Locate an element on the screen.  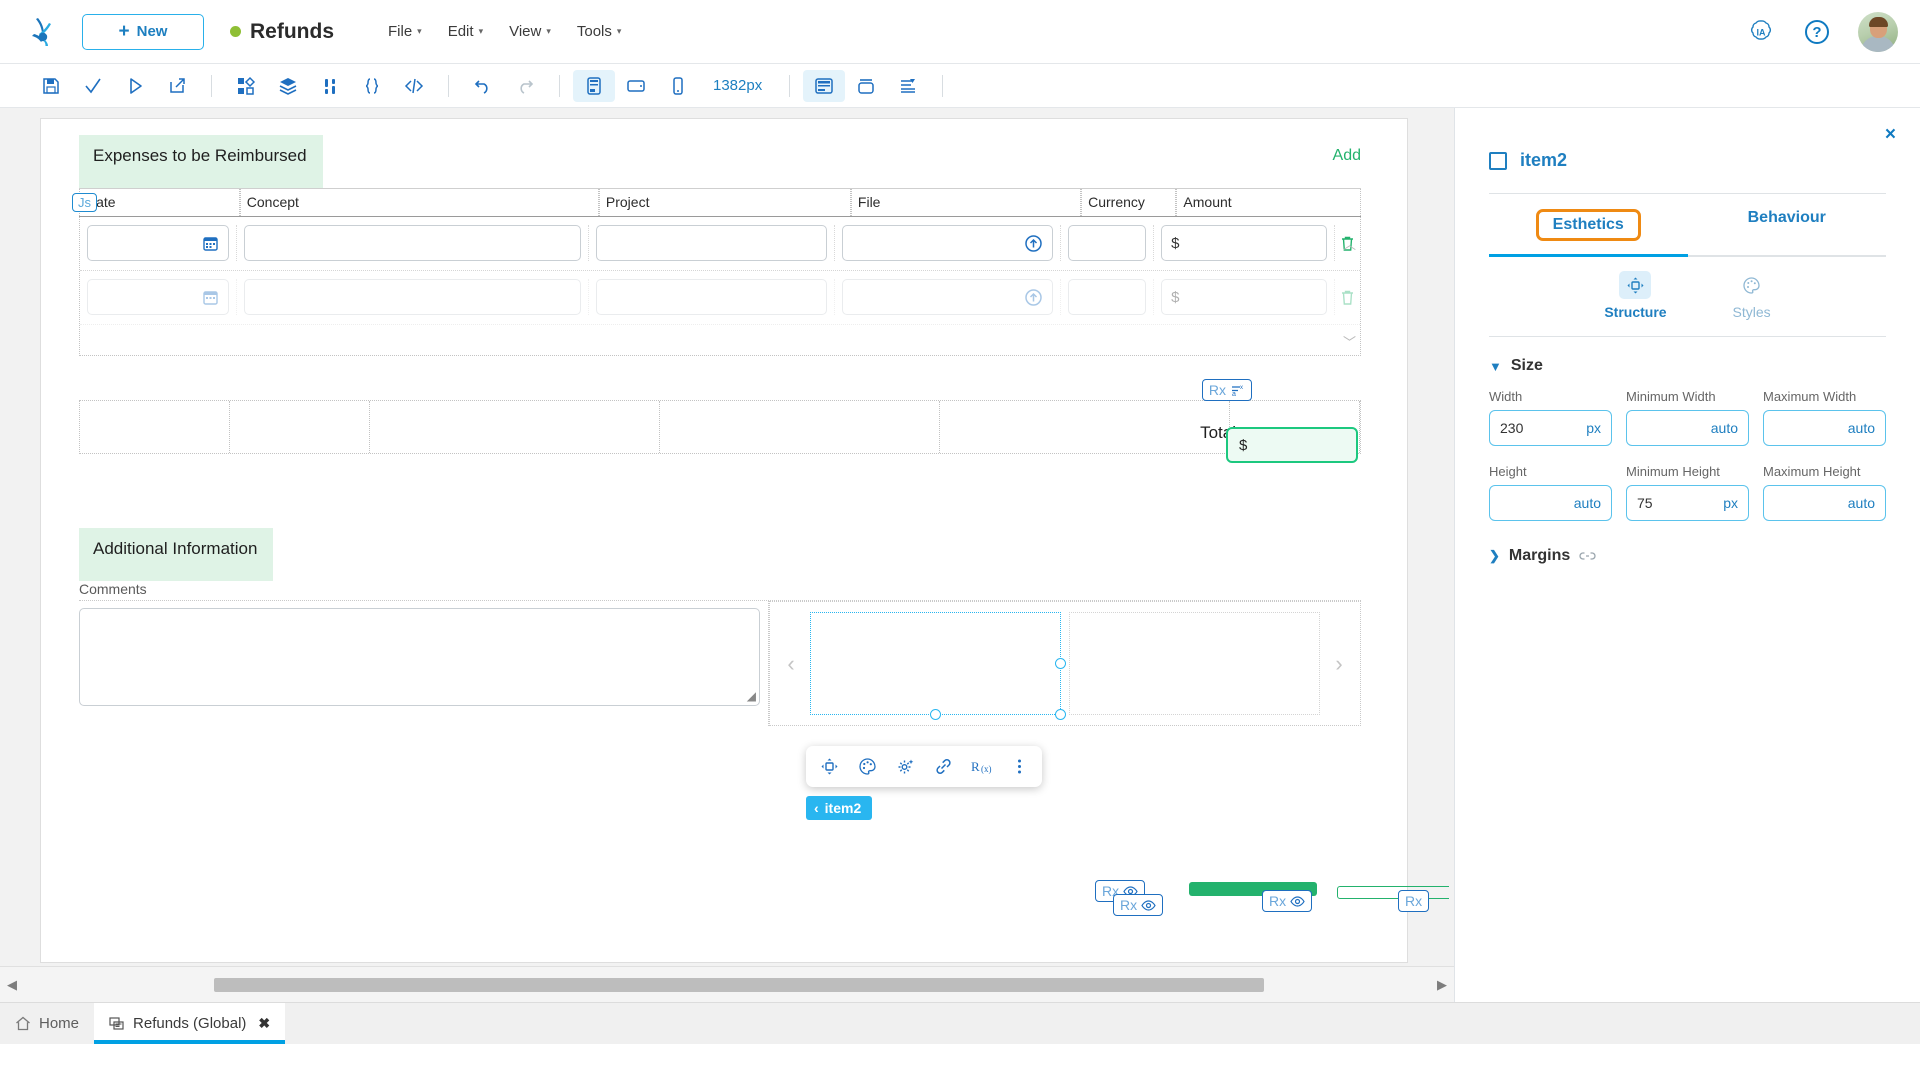
scrollbar-thumb is located at coordinates (739, 984).